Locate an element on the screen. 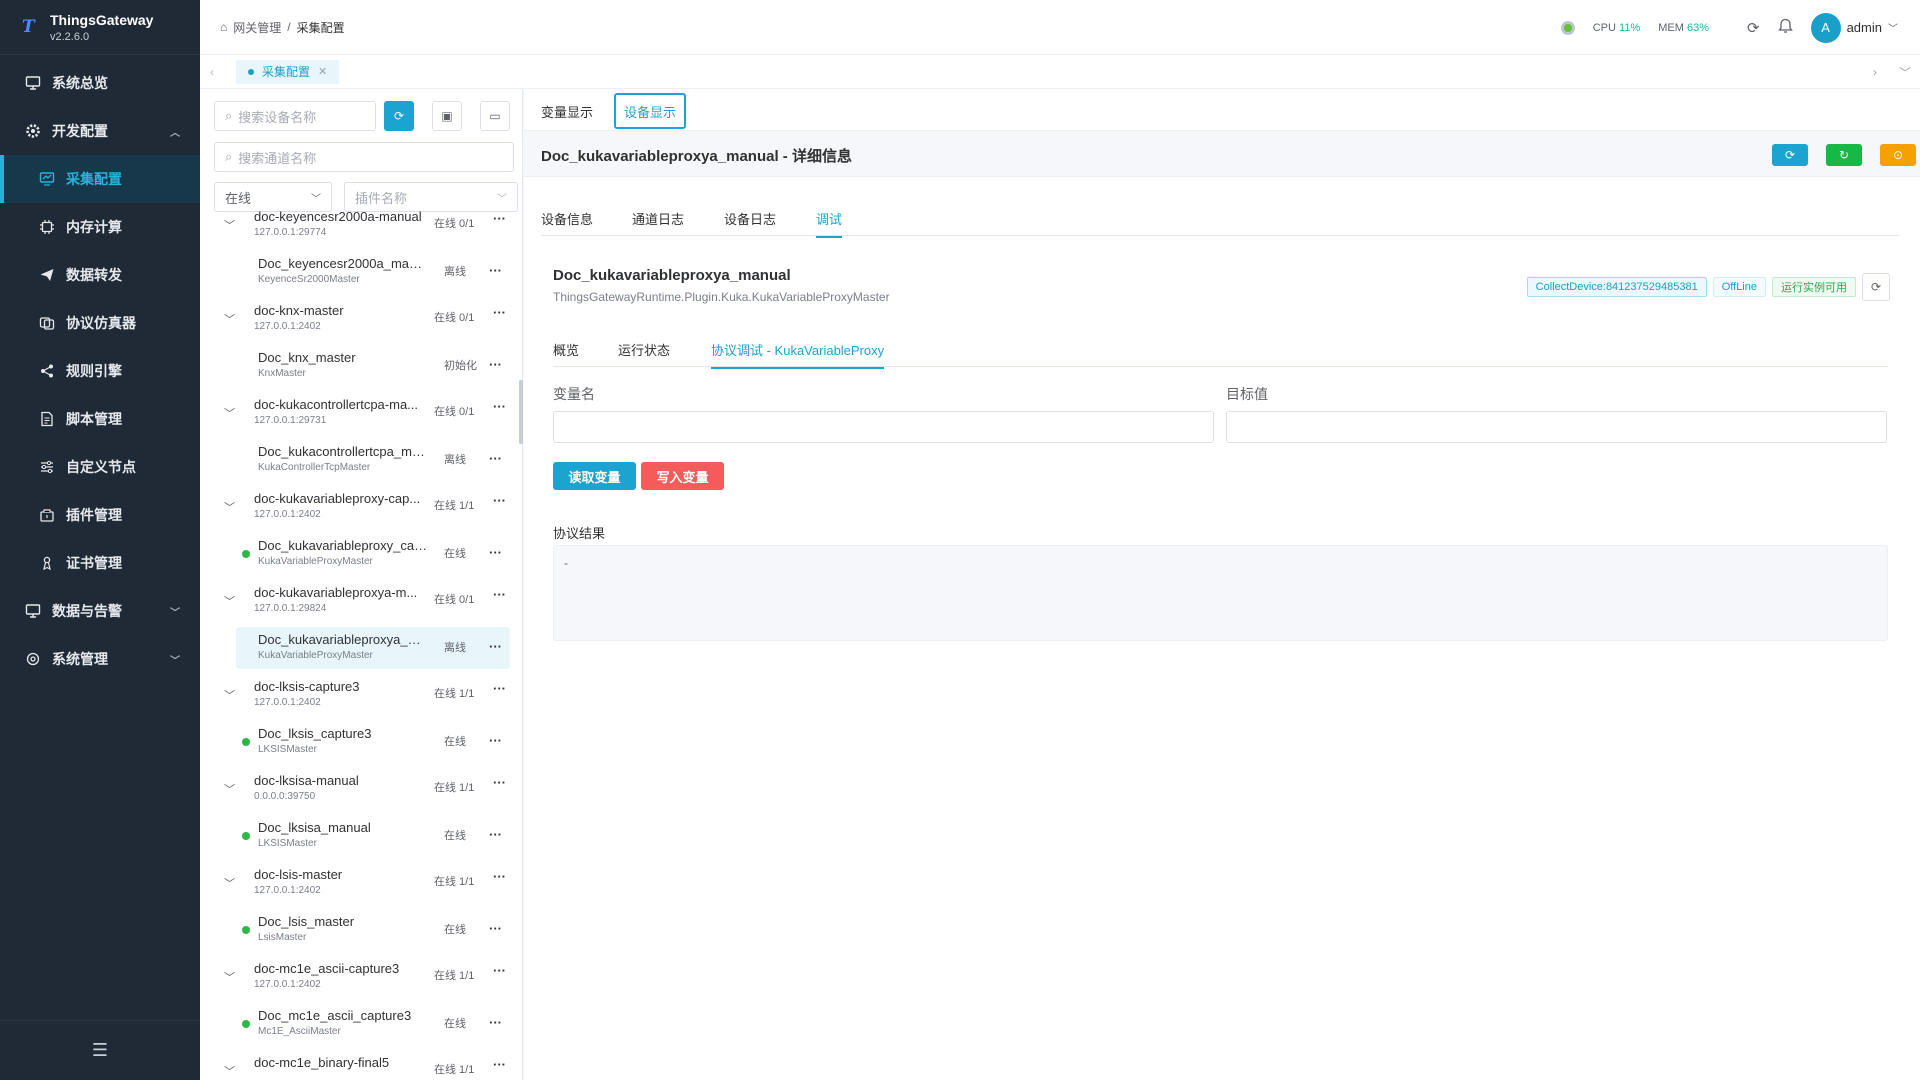 The image size is (1920, 1080). sidebar-item-collect: 采集配置 is located at coordinates (100, 179).